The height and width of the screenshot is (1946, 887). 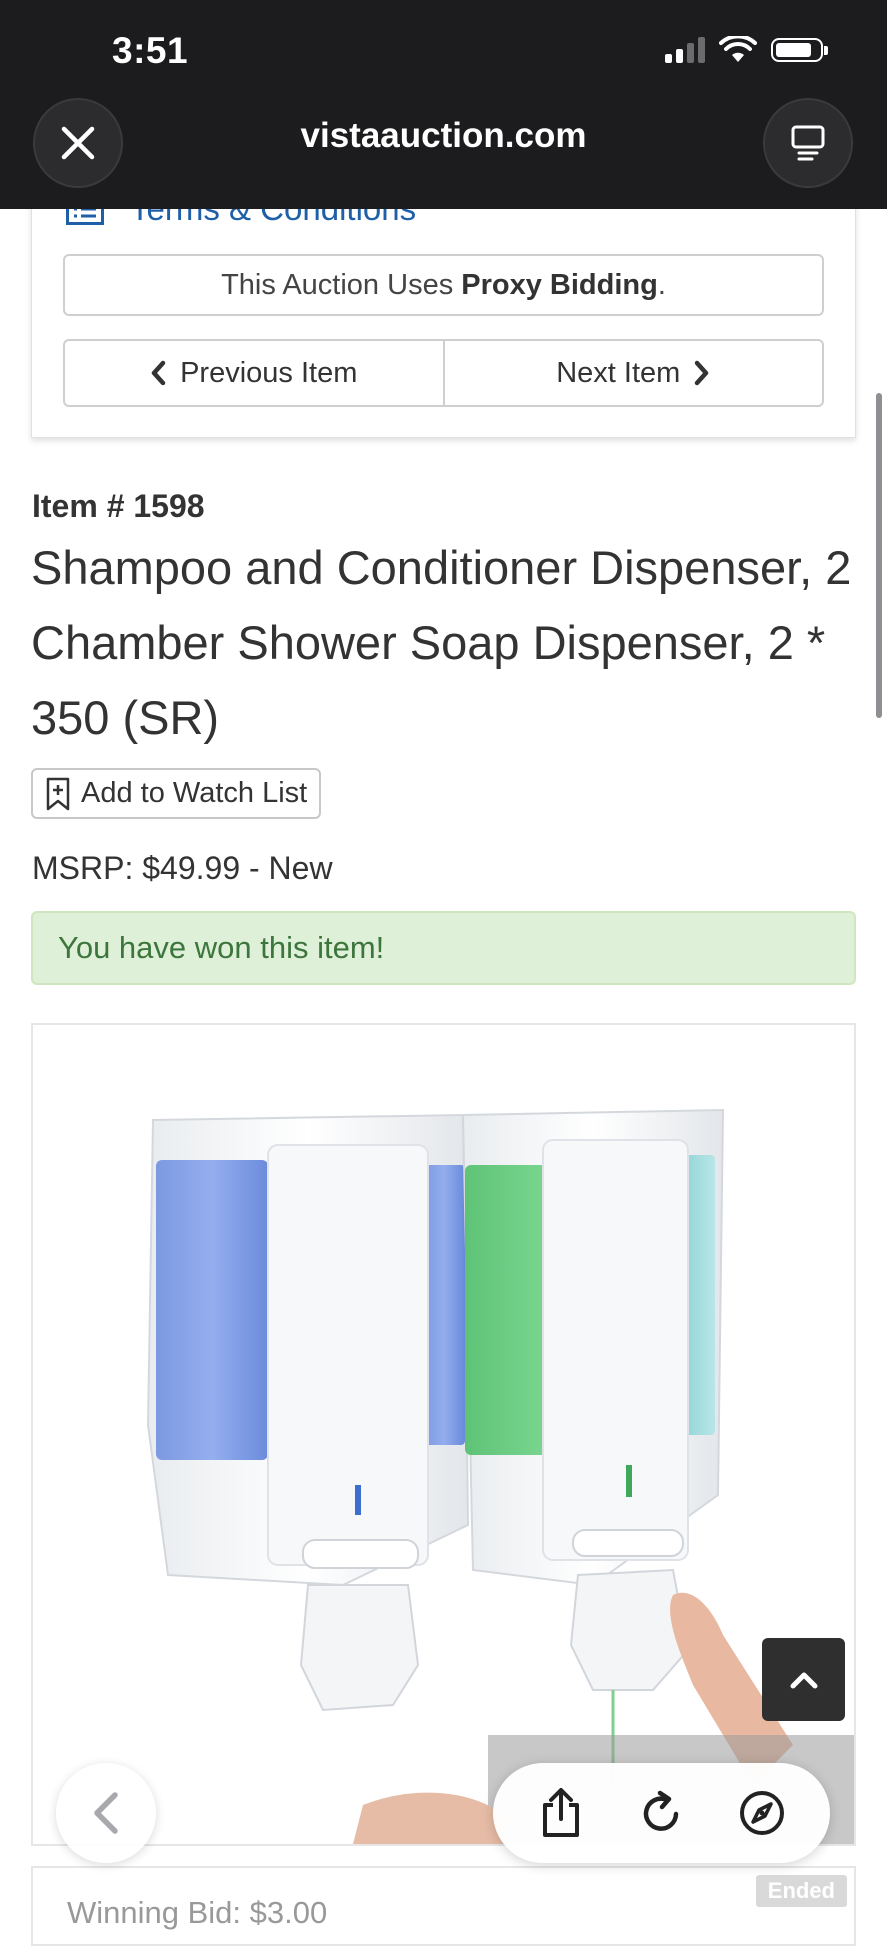 I want to click on item-navigation: Previous Item Next Item, so click(x=443, y=373).